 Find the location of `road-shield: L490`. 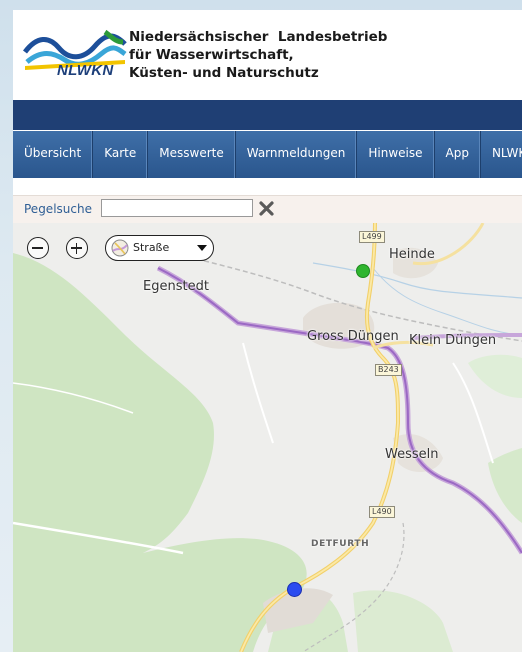

road-shield: L490 is located at coordinates (382, 512).